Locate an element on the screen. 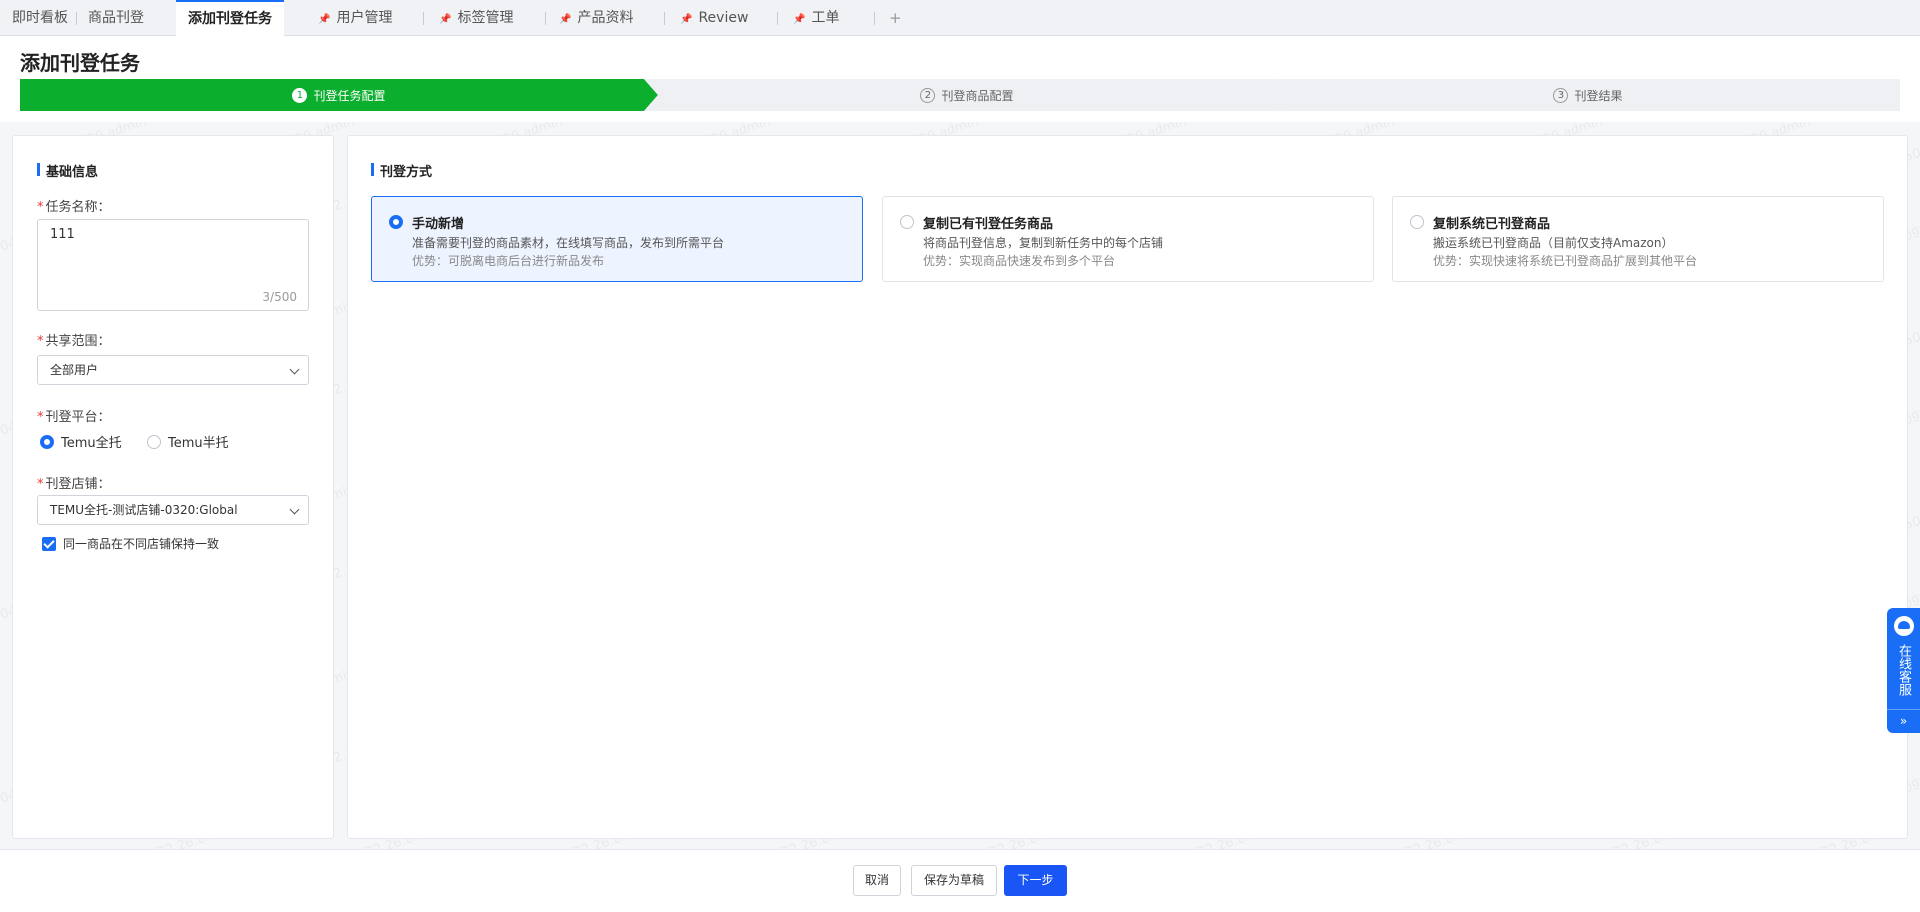 This screenshot has height=912, width=1920. footer-action-bar: 取消 保存为草稿 下一步 is located at coordinates (960, 880).